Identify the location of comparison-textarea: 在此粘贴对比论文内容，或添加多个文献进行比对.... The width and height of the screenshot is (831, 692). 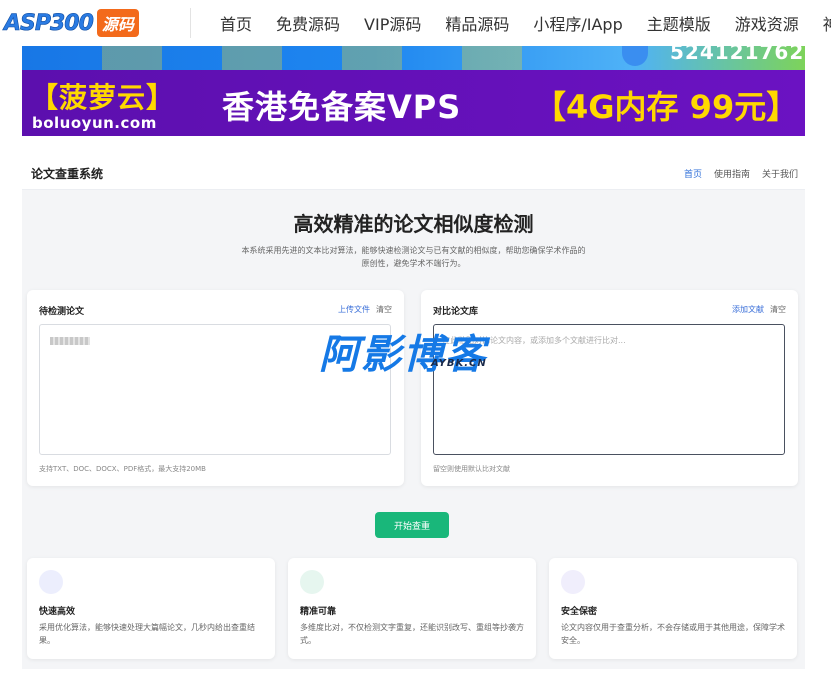
(609, 389).